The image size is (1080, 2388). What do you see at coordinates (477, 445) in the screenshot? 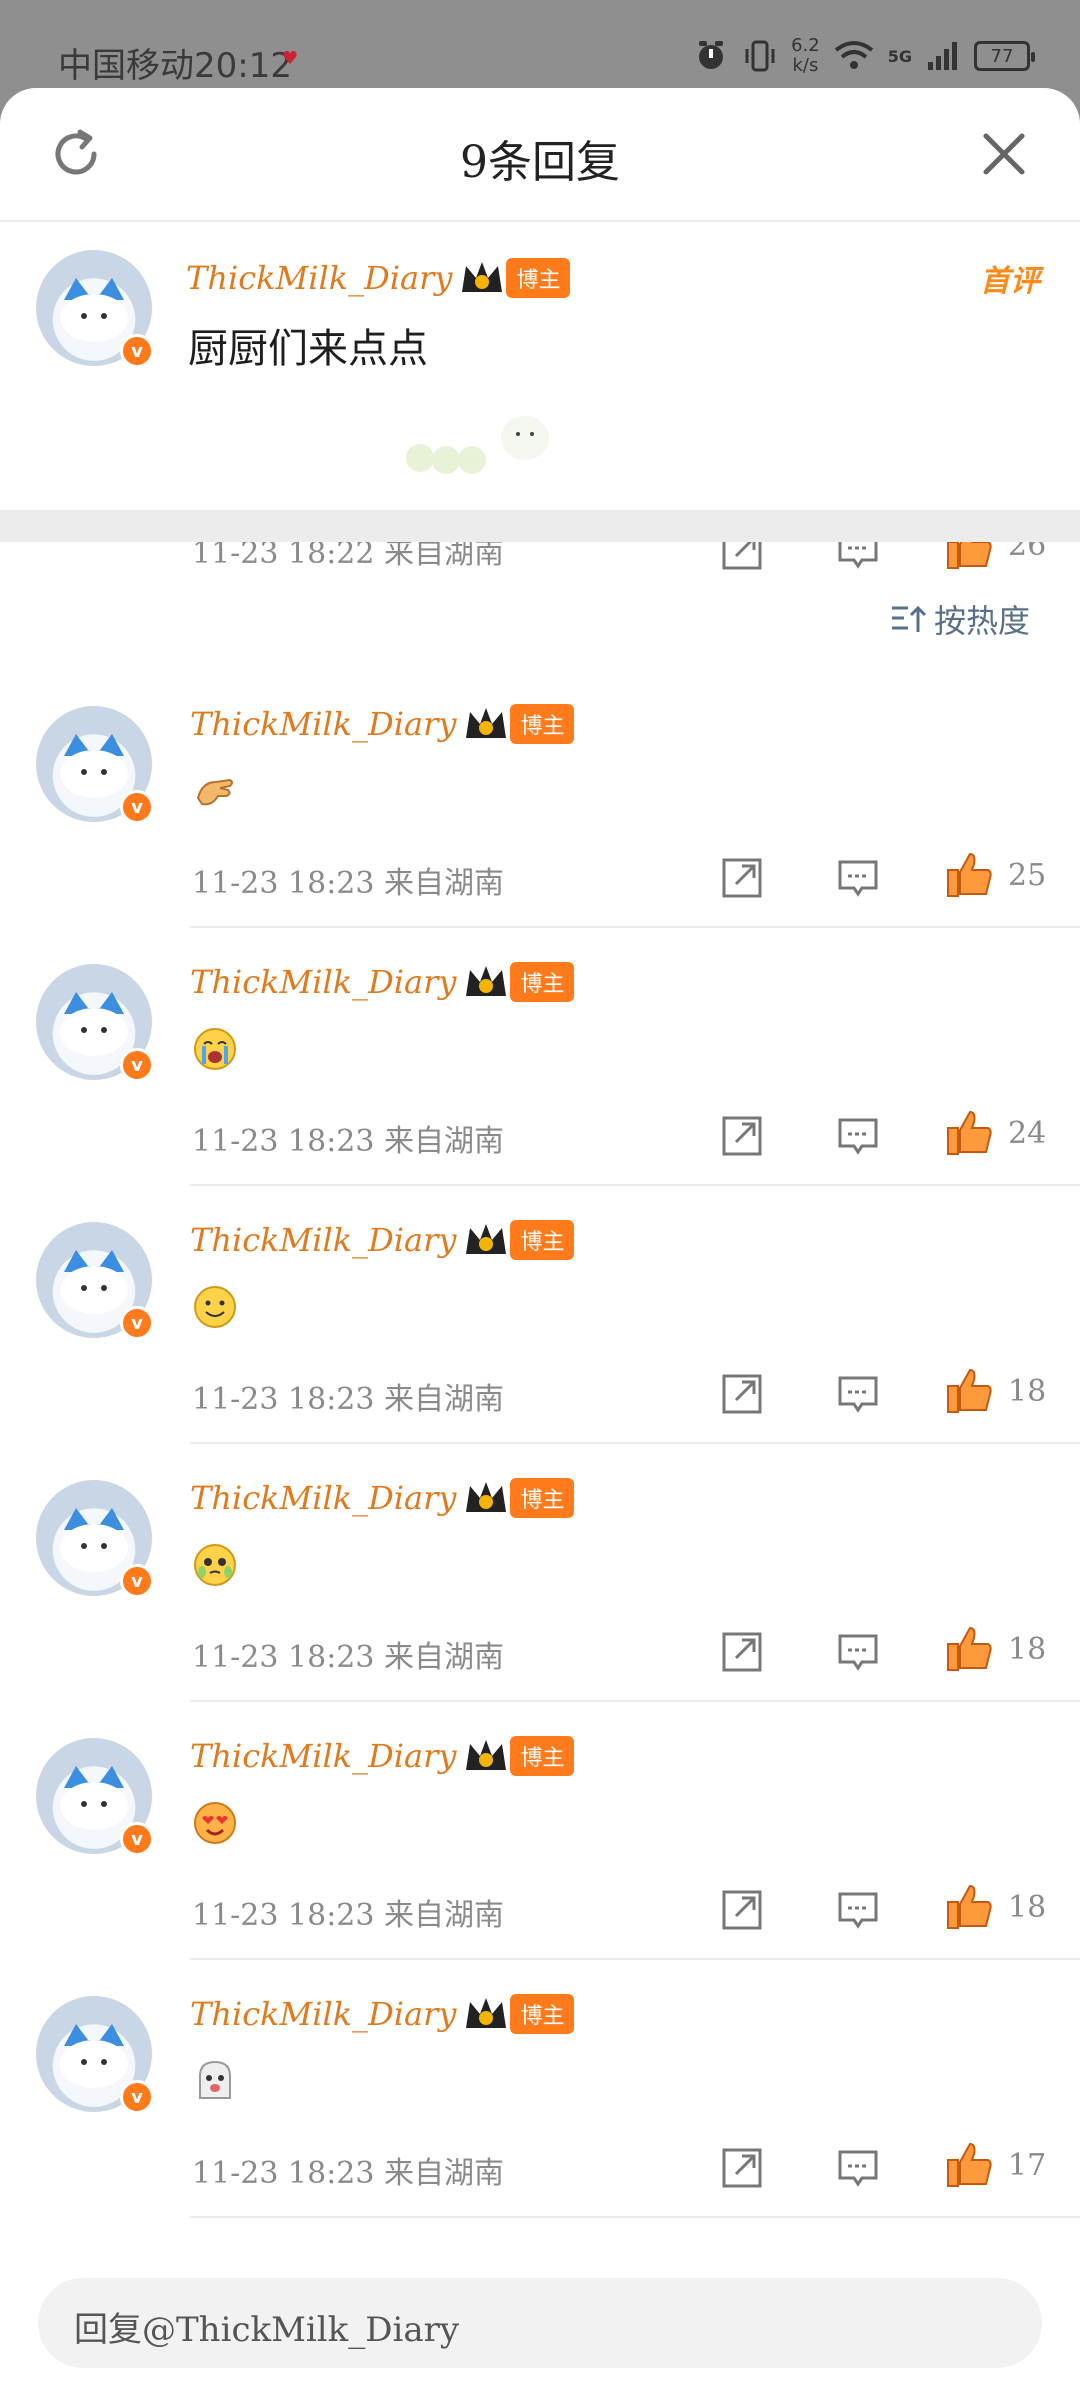
I see `sticker-decoration-icon` at bounding box center [477, 445].